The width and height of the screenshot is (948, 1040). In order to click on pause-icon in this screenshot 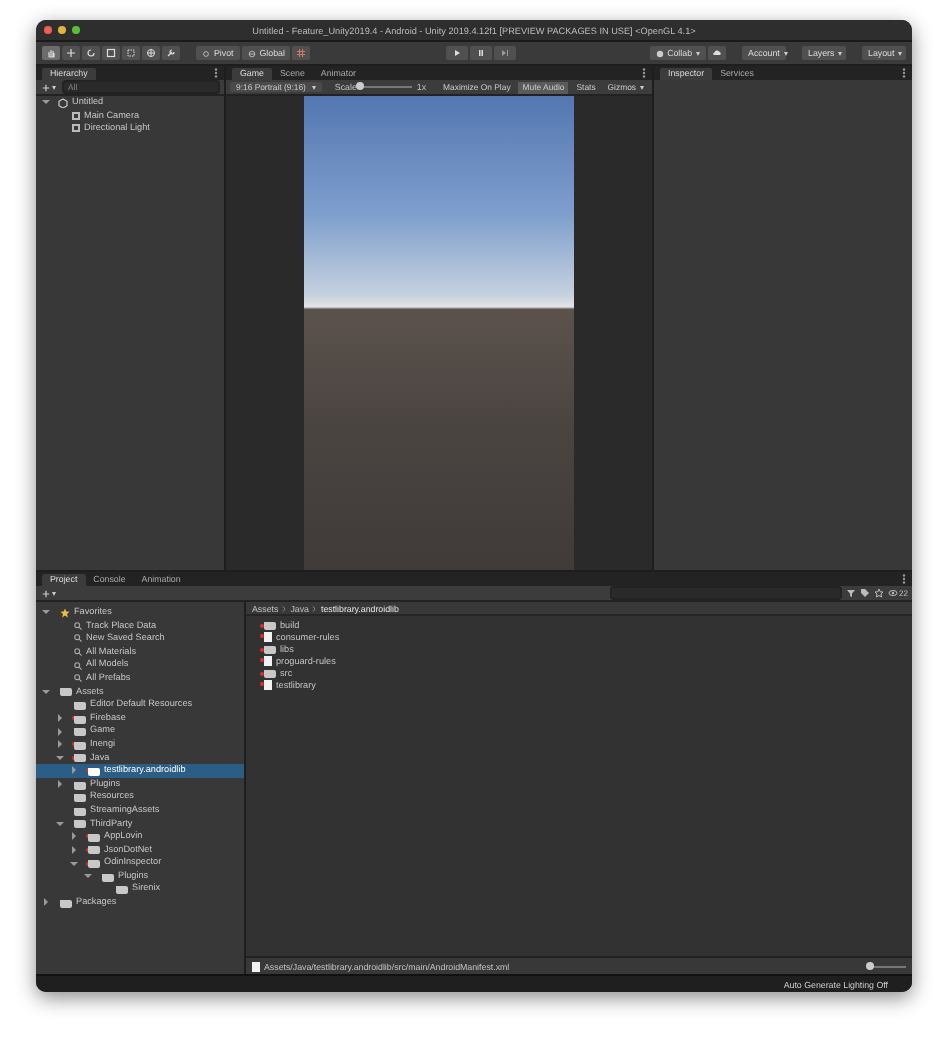, I will do `click(480, 53)`.